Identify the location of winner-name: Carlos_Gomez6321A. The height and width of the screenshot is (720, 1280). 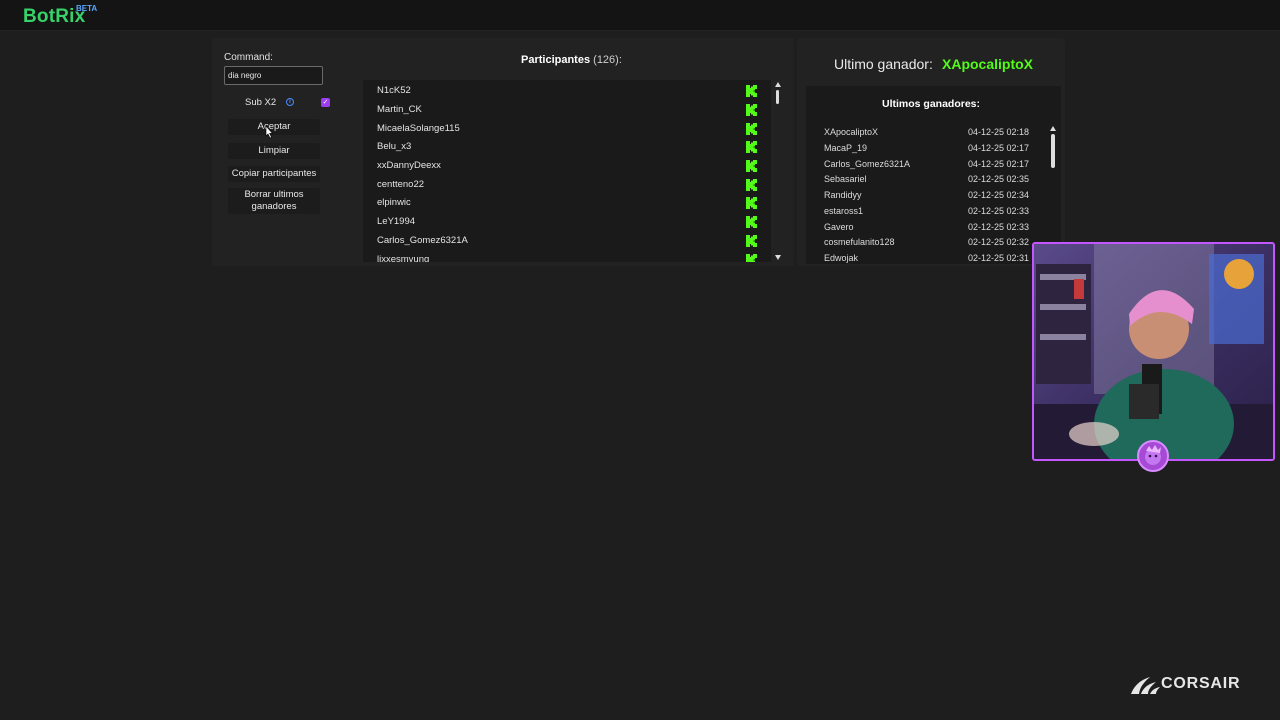
(867, 164).